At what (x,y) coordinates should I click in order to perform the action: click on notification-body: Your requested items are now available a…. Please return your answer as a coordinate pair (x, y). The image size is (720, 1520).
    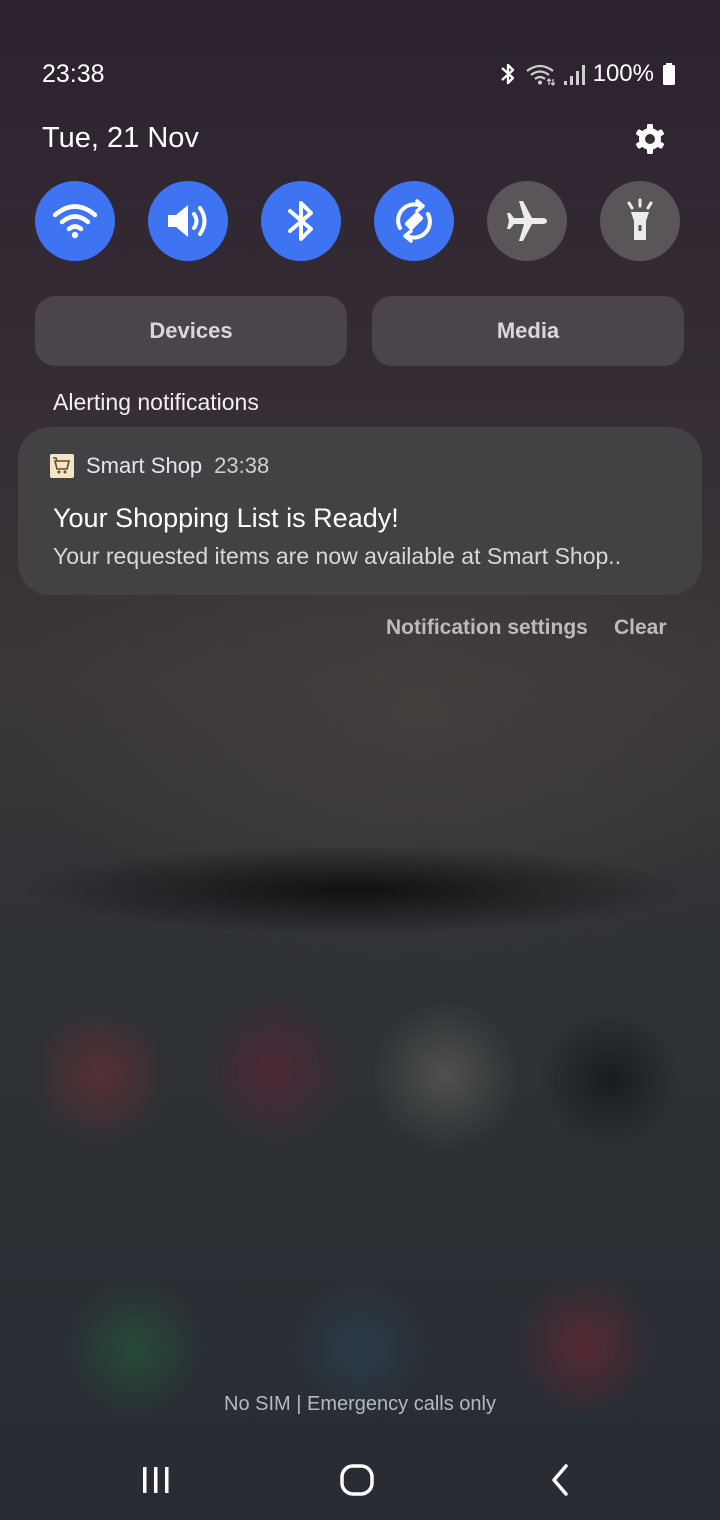
    Looking at the image, I should click on (337, 556).